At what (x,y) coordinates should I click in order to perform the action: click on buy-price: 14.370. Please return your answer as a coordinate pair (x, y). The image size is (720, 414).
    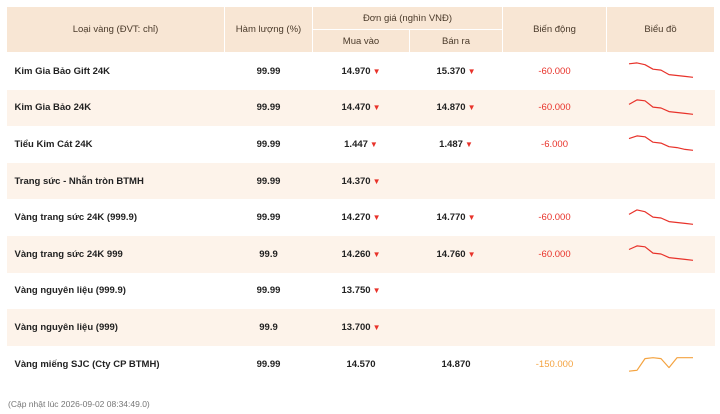
    Looking at the image, I should click on (356, 181).